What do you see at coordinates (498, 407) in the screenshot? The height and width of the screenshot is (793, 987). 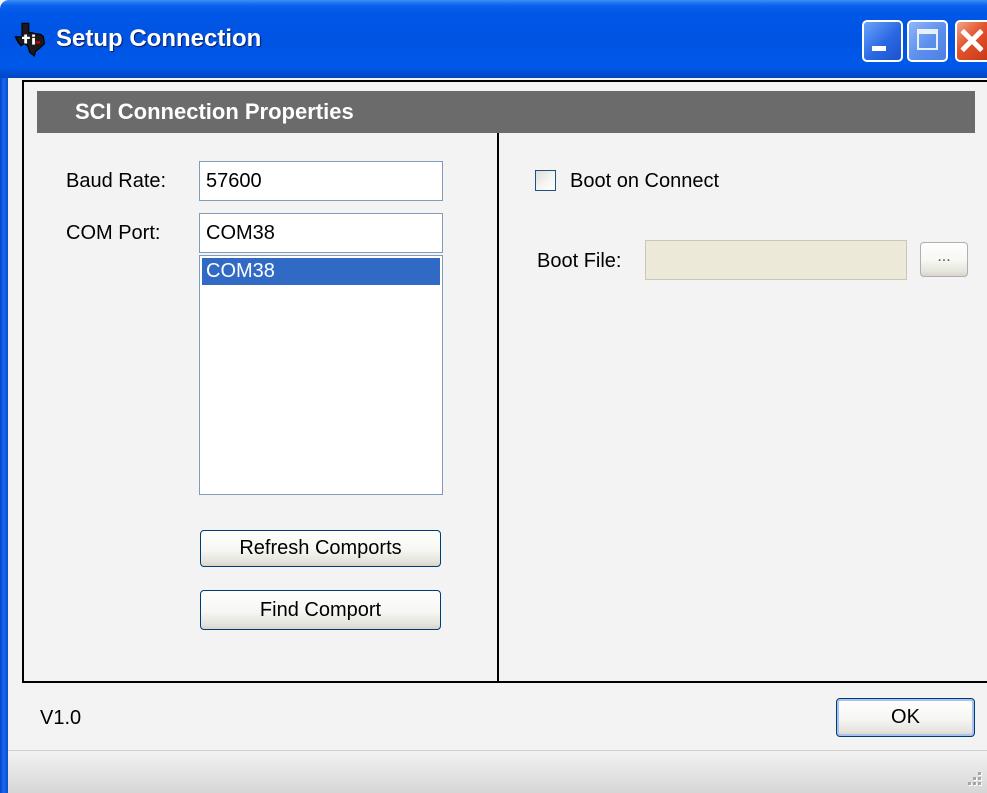 I see `panel-divider` at bounding box center [498, 407].